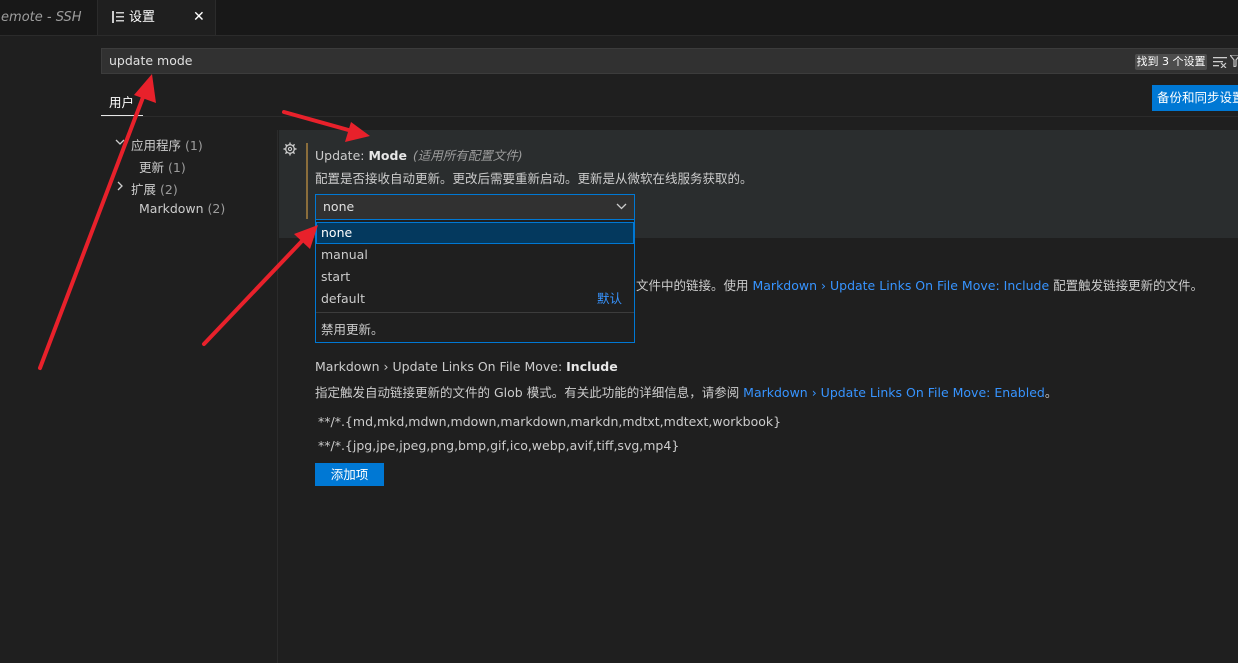 This screenshot has width=1238, height=663. Describe the element at coordinates (156, 145) in the screenshot. I see `tree-item-application-label: 应用程序` at that location.